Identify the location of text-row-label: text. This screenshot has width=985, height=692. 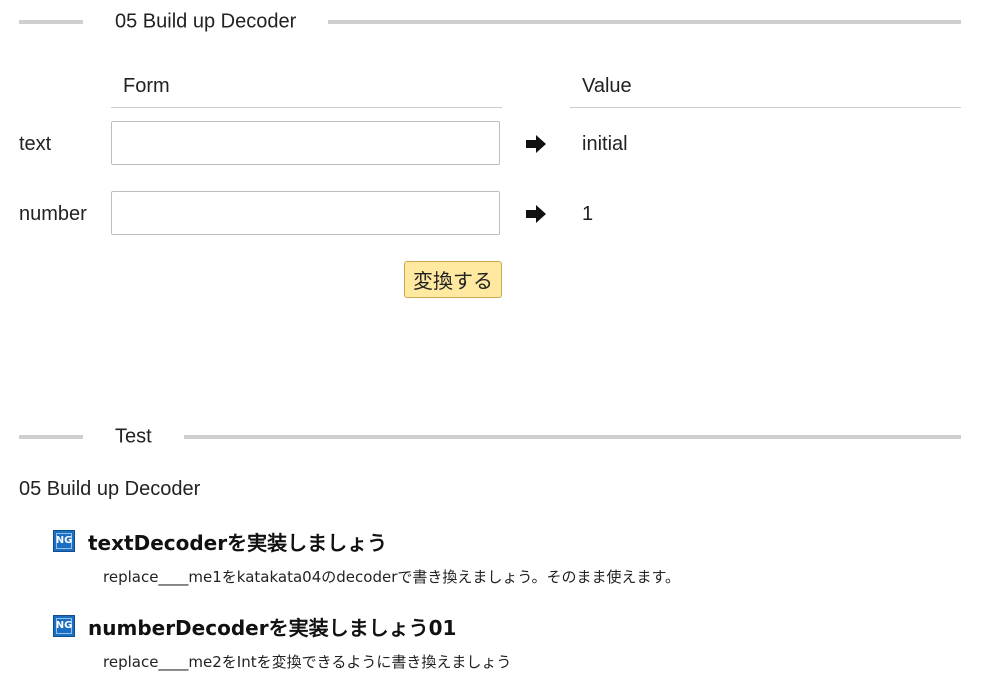
(35, 144).